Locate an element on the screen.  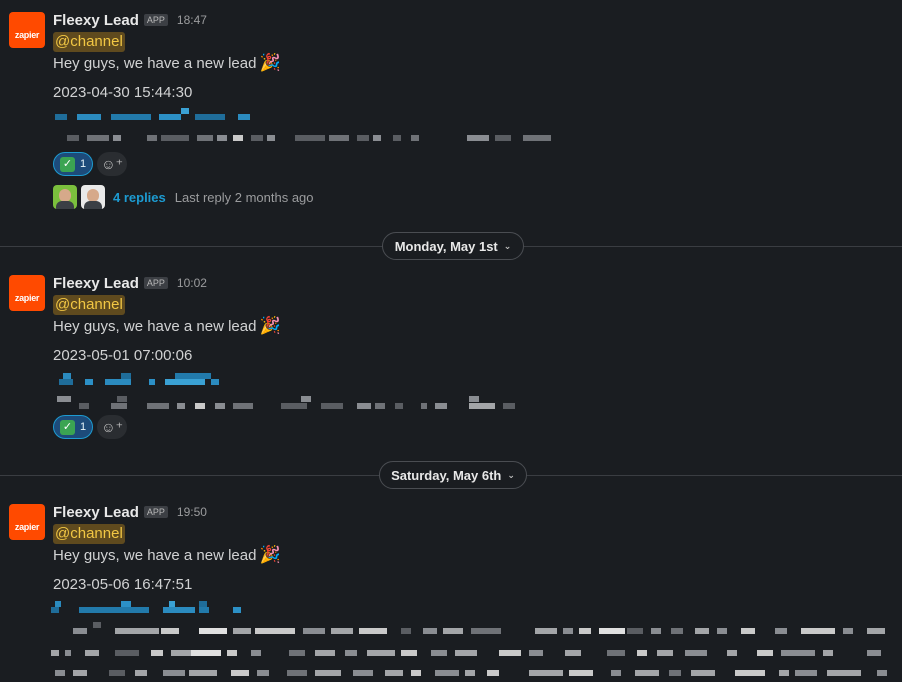
message-header: Fleexy Lead APP 10:02 is located at coordinates (130, 283).